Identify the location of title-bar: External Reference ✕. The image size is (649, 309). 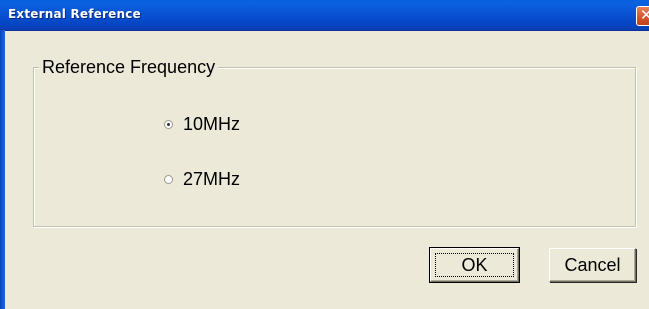
(324, 15).